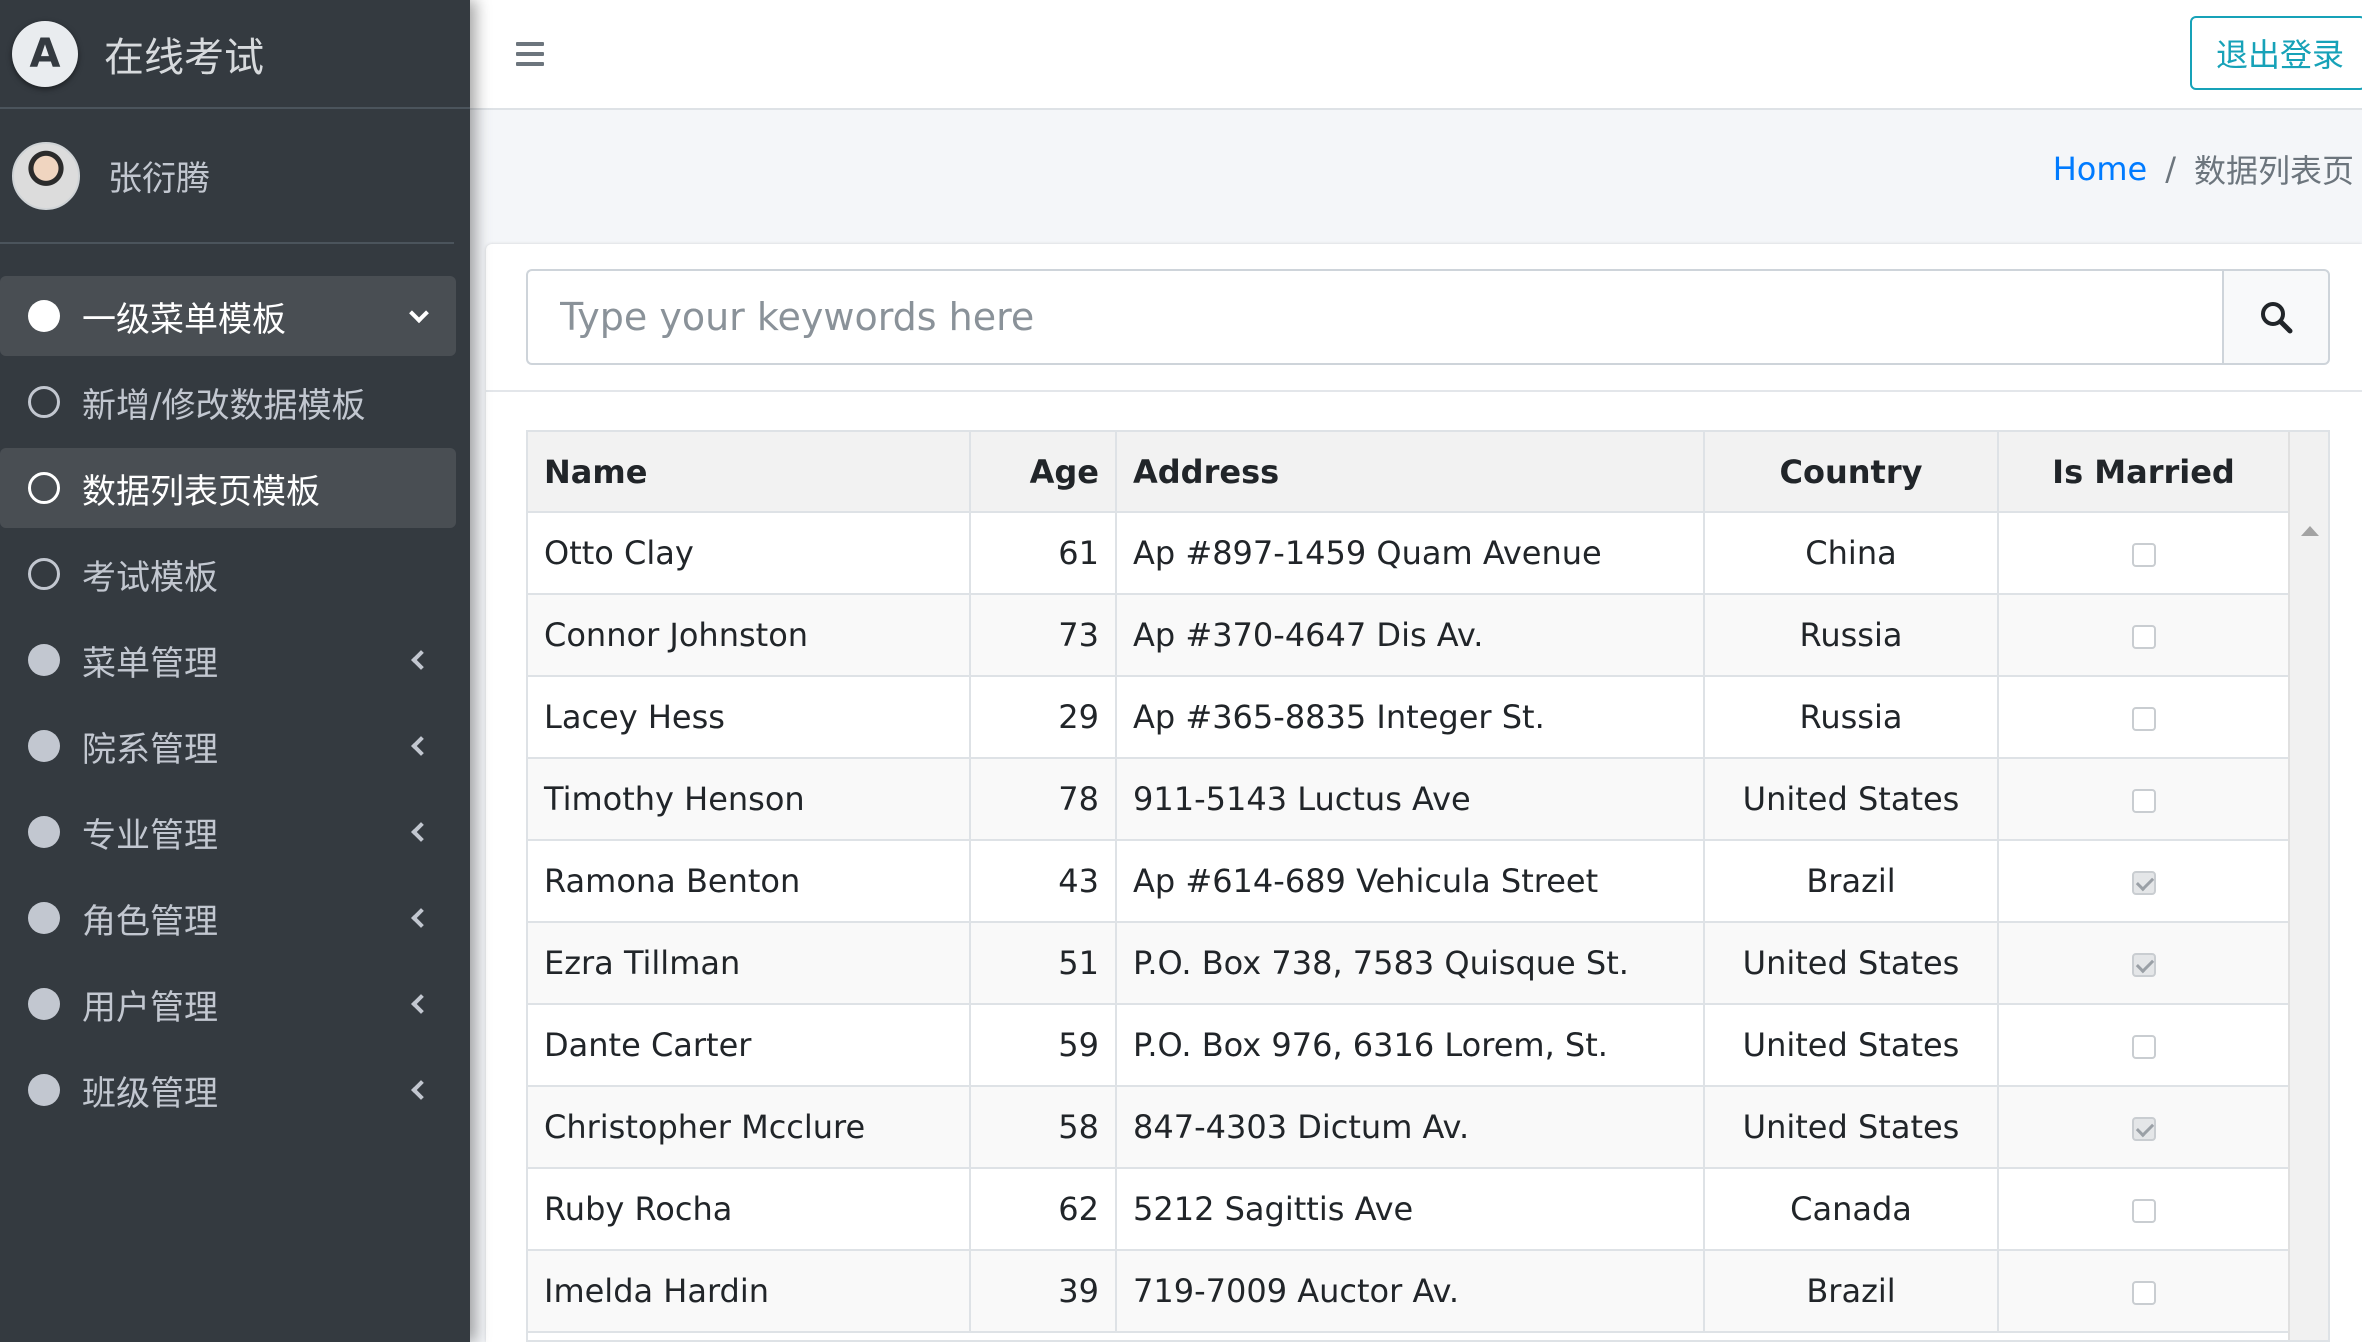  I want to click on column-header-address: Address, so click(1410, 472).